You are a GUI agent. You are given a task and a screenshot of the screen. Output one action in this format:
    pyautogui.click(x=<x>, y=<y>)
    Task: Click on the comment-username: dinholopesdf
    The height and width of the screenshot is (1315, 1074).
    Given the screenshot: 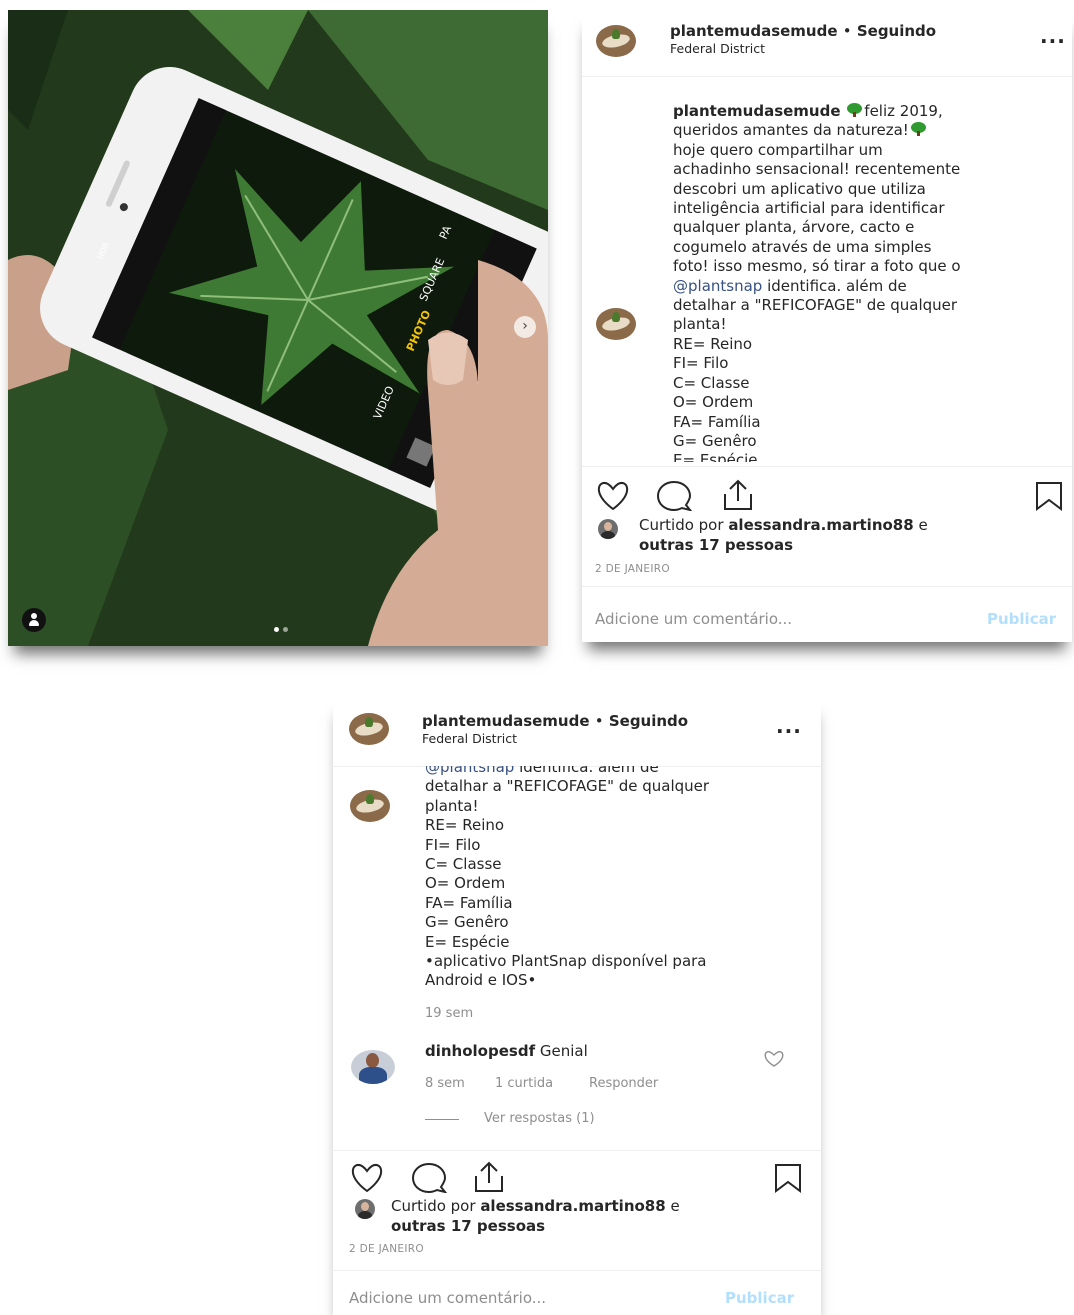 What is the action you would take?
    pyautogui.click(x=480, y=1051)
    